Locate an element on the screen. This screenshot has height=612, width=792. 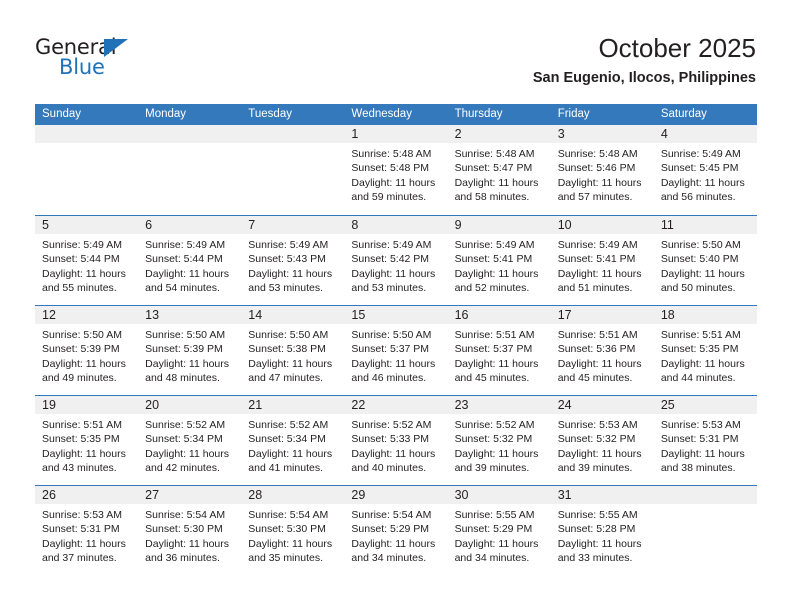
day-number-strip: 25 is located at coordinates (705, 405).